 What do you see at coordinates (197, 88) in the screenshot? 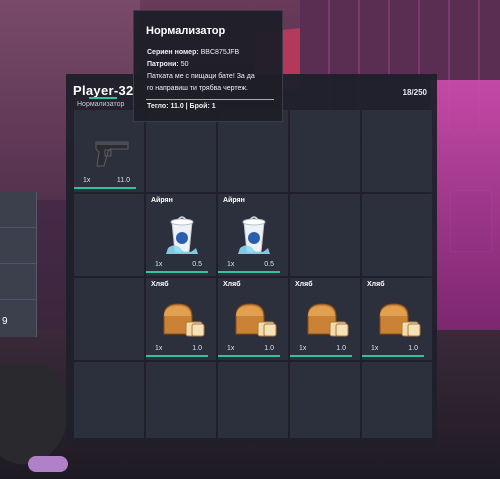
I see `tooltip-description-line: го направиш ти трябва чертеж.` at bounding box center [197, 88].